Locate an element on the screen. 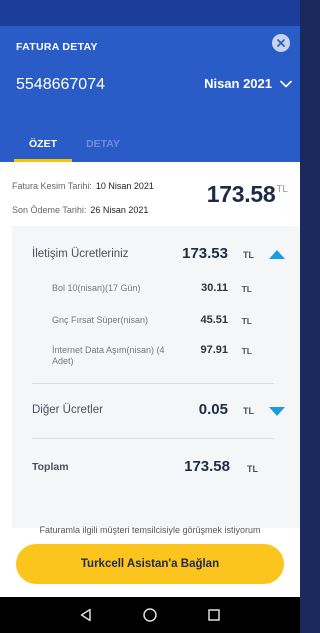 Image resolution: width=320 pixels, height=633 pixels. close-button is located at coordinates (281, 43).